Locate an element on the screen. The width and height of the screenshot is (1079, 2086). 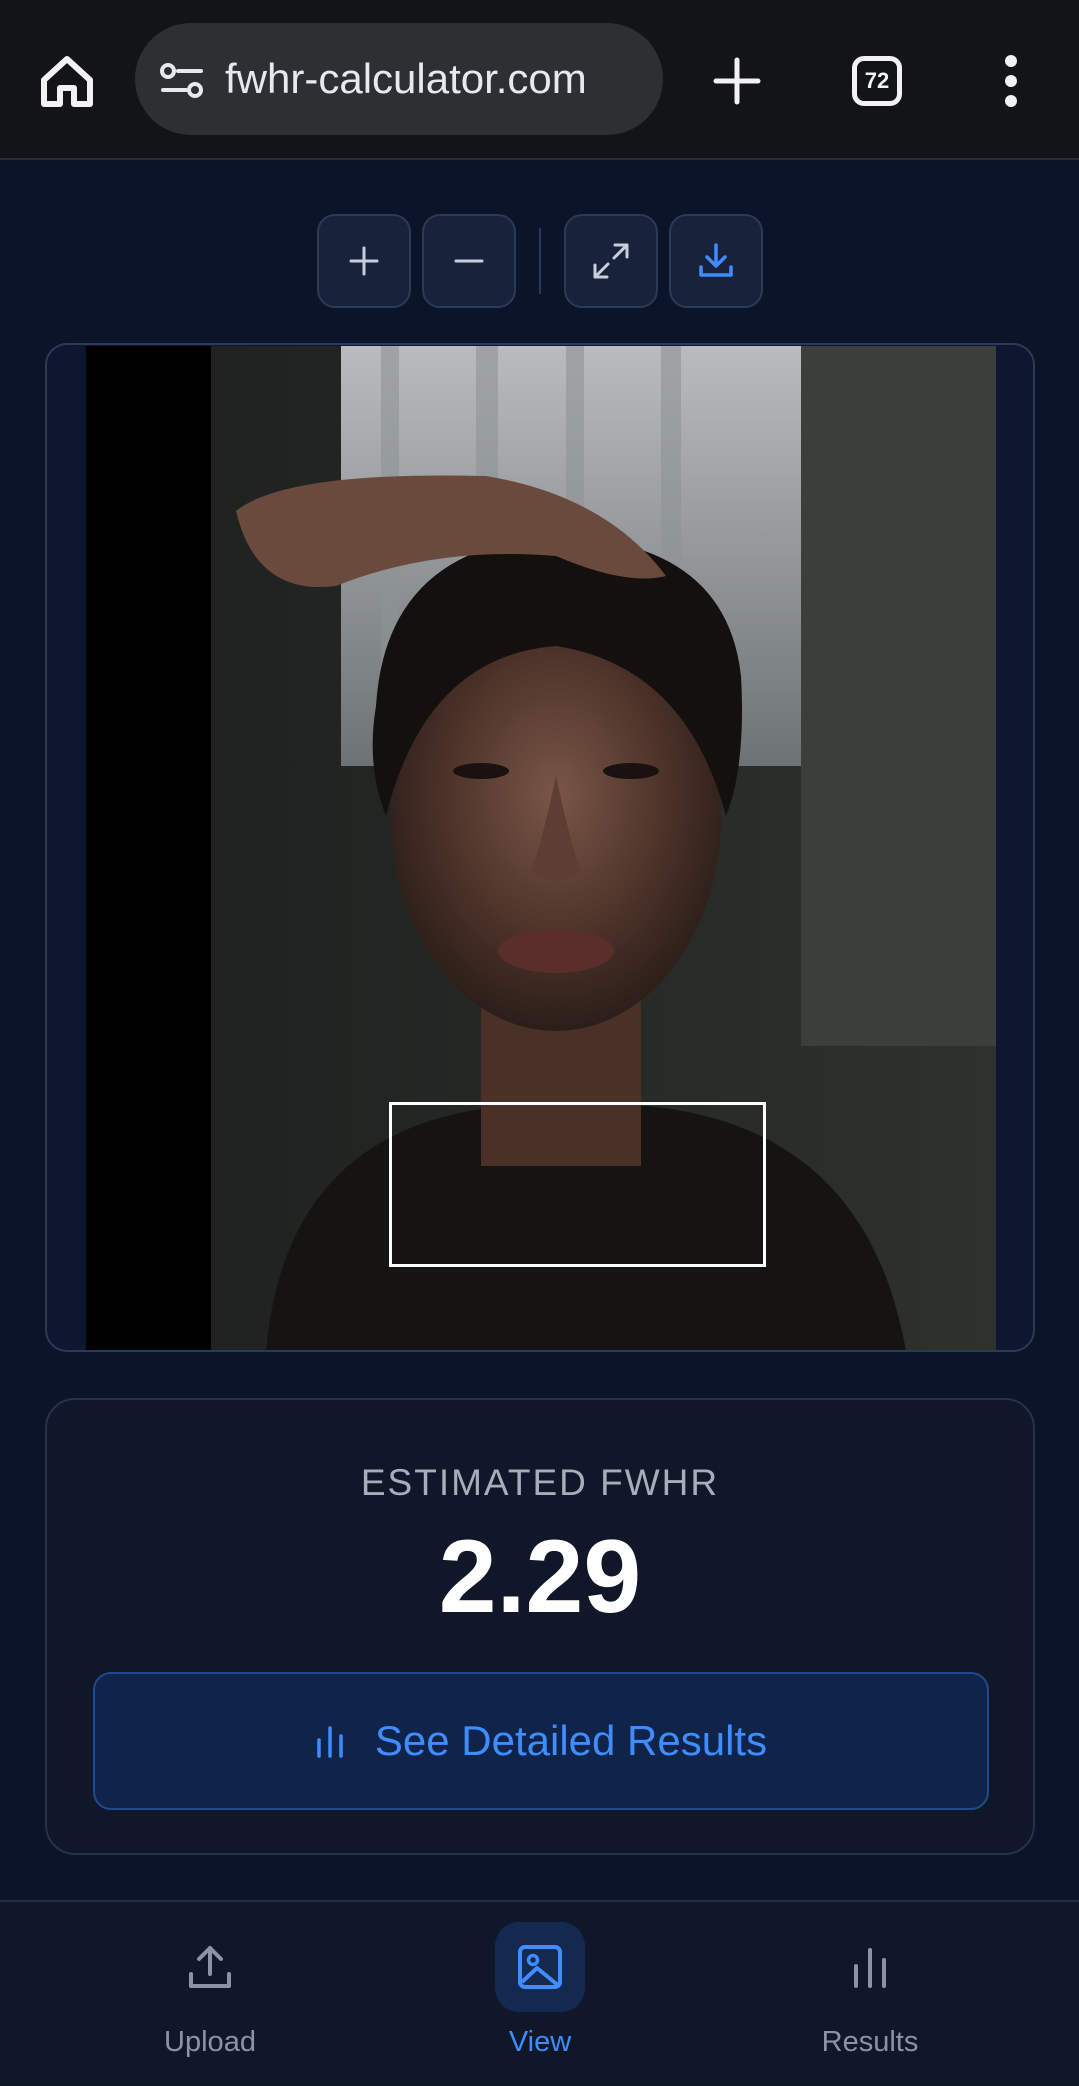
upload-icon is located at coordinates (210, 1967).